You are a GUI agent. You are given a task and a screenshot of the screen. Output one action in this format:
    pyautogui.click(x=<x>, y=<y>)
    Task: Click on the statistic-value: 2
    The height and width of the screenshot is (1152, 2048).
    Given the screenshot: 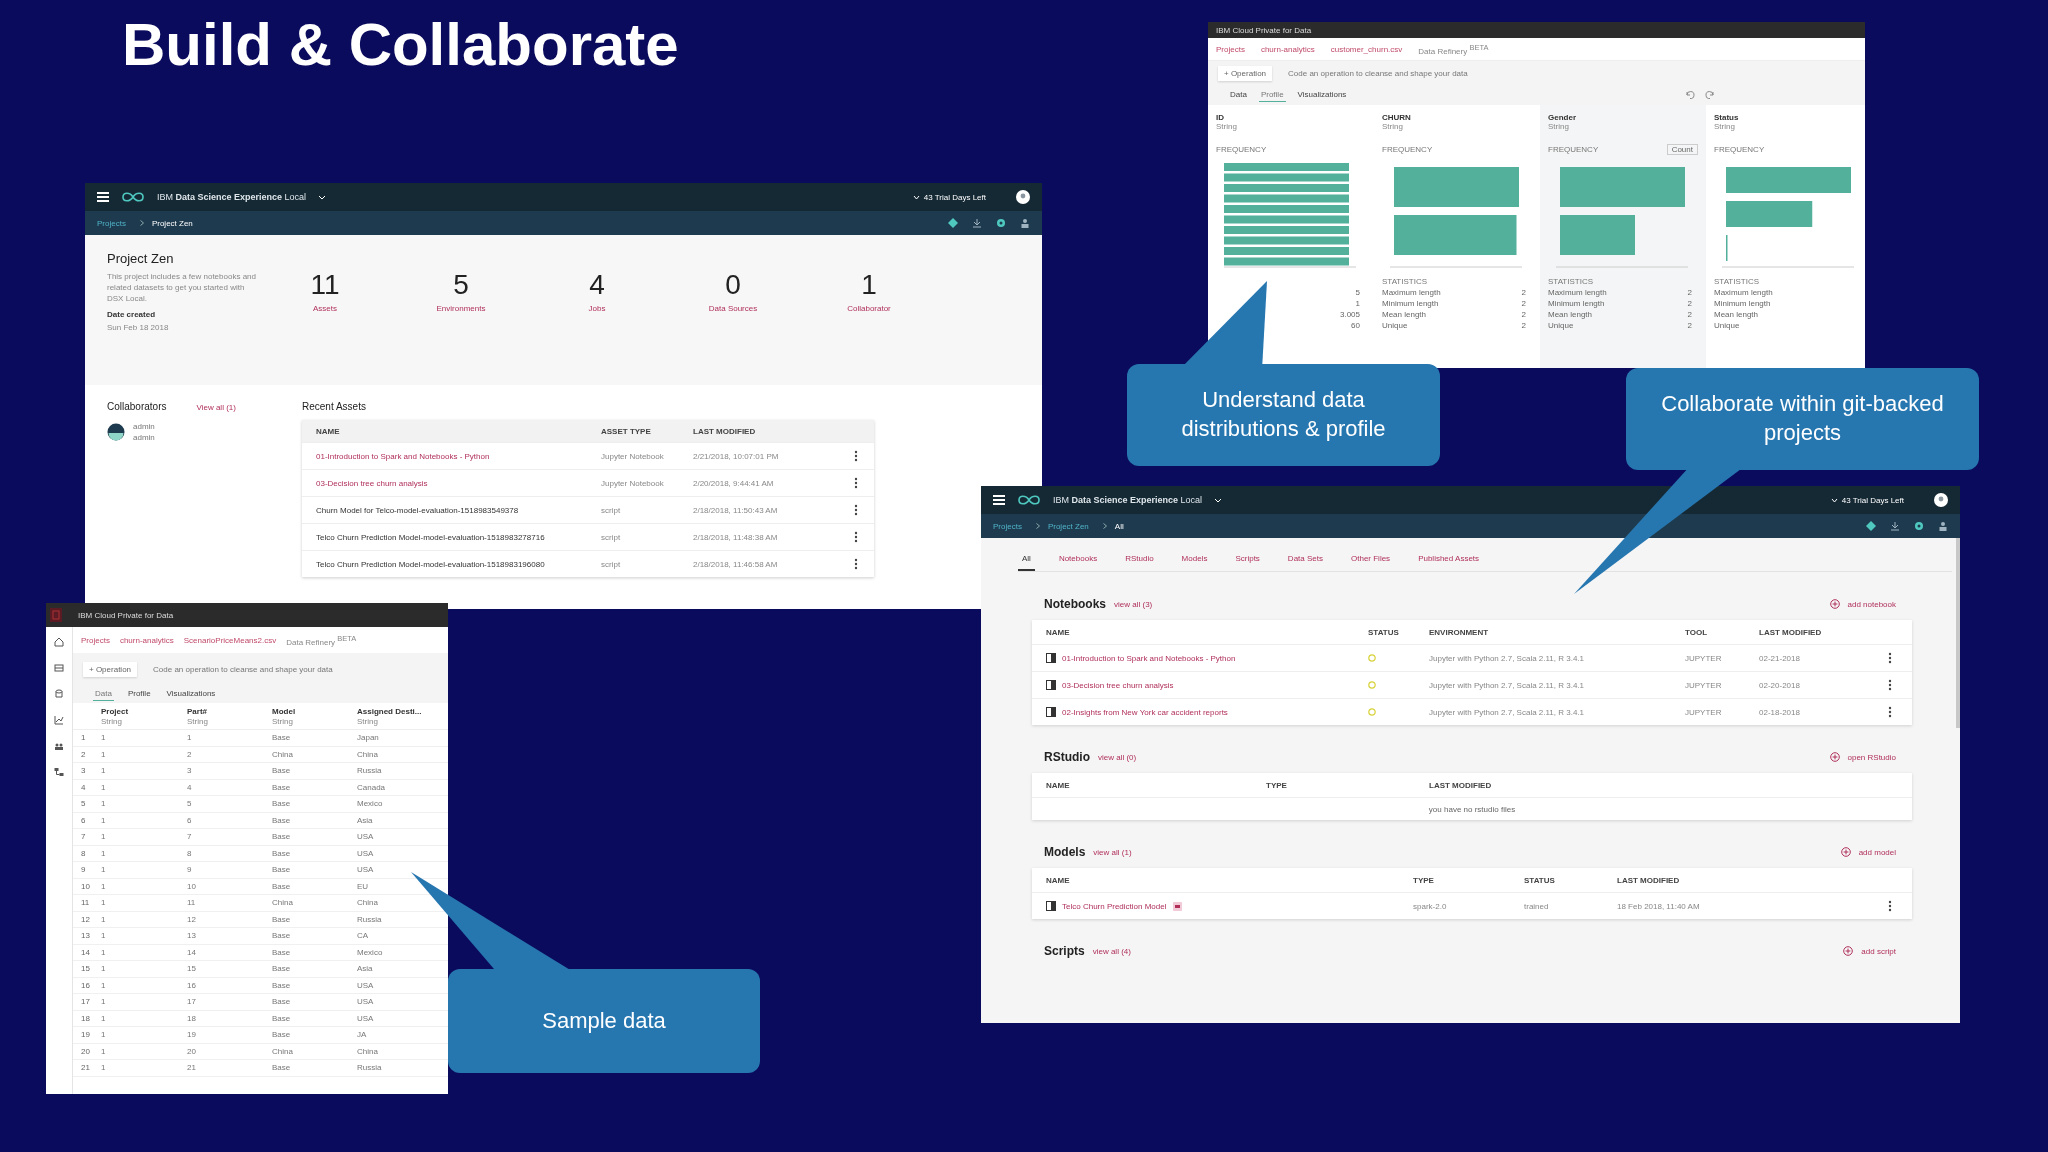 What is the action you would take?
    pyautogui.click(x=1689, y=314)
    